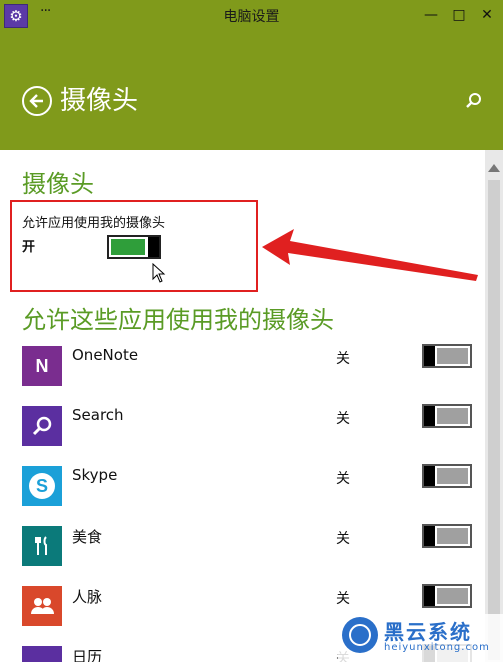 The height and width of the screenshot is (662, 503). I want to click on vertical-scrollbar, so click(494, 406).